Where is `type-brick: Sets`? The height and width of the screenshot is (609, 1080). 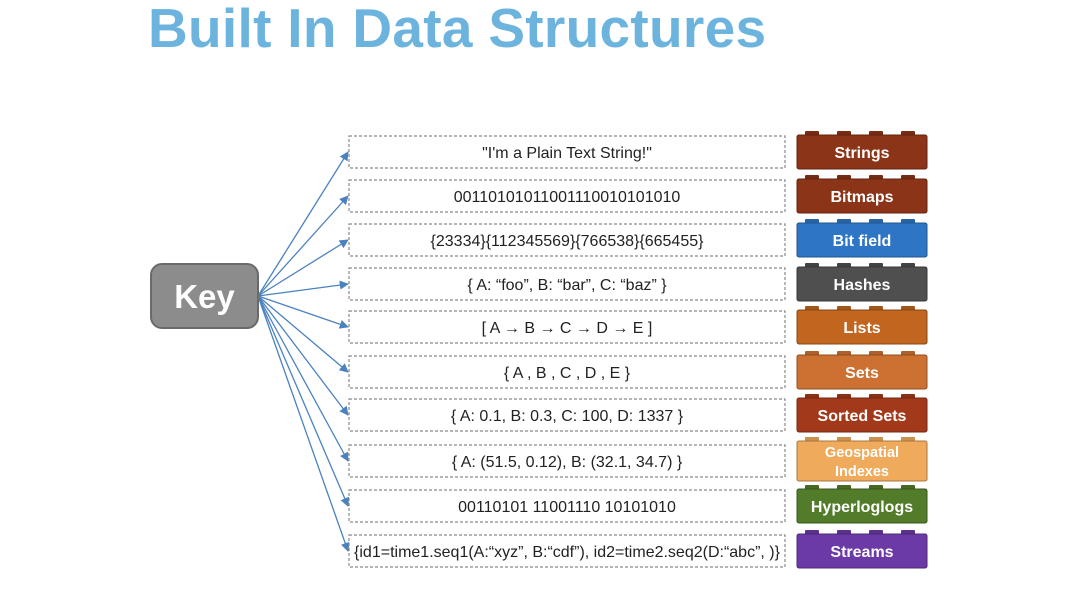 type-brick: Sets is located at coordinates (862, 370).